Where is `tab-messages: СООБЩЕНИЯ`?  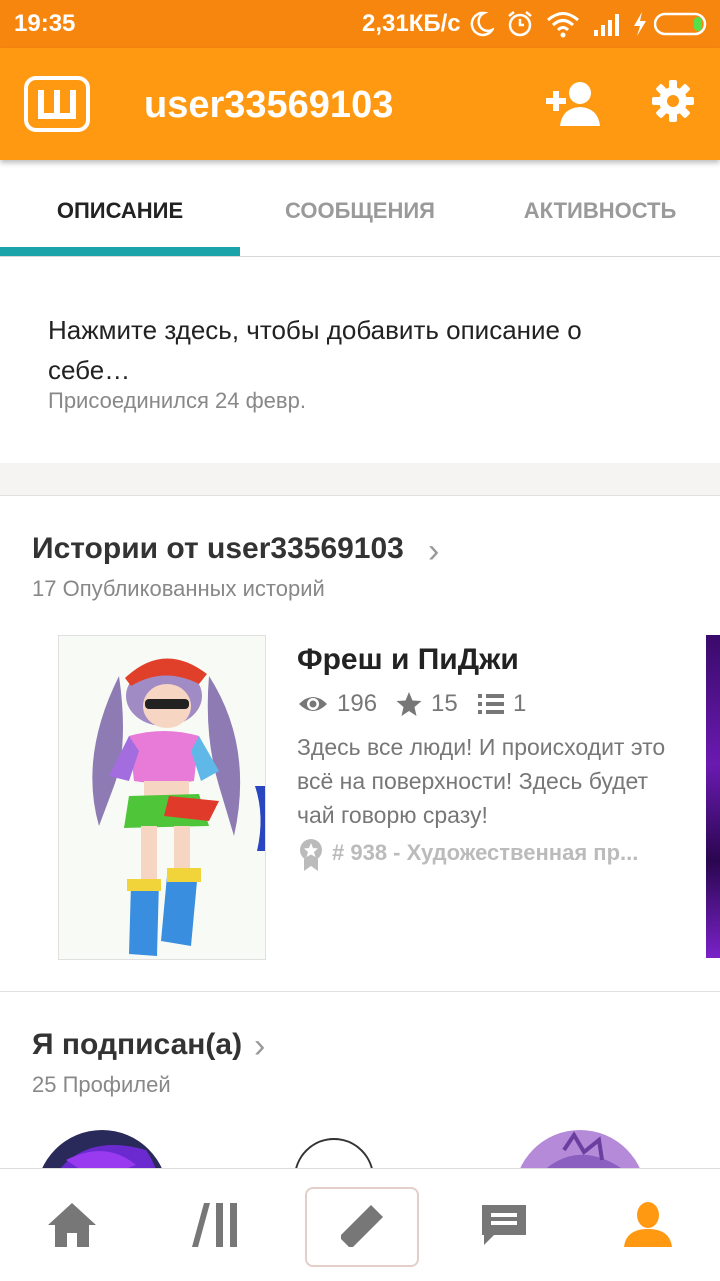
tab-messages: СООБЩЕНИЯ is located at coordinates (360, 211).